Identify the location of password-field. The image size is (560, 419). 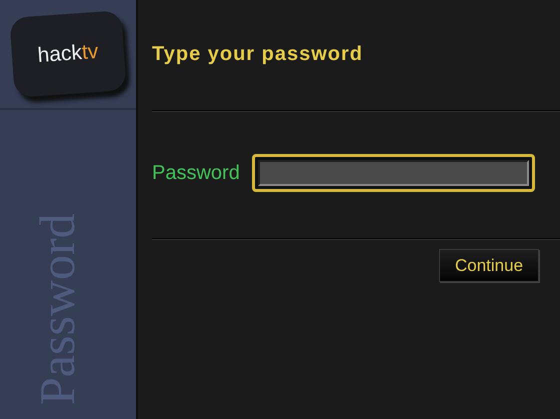
(393, 173).